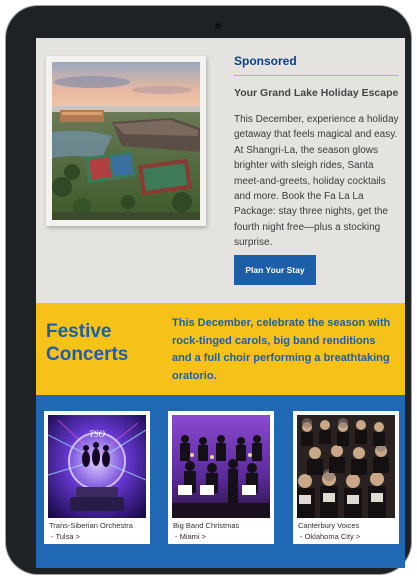 The height and width of the screenshot is (578, 417). Describe the element at coordinates (348, 537) in the screenshot. I see `concert-city-link: - Oklahoma City >` at that location.